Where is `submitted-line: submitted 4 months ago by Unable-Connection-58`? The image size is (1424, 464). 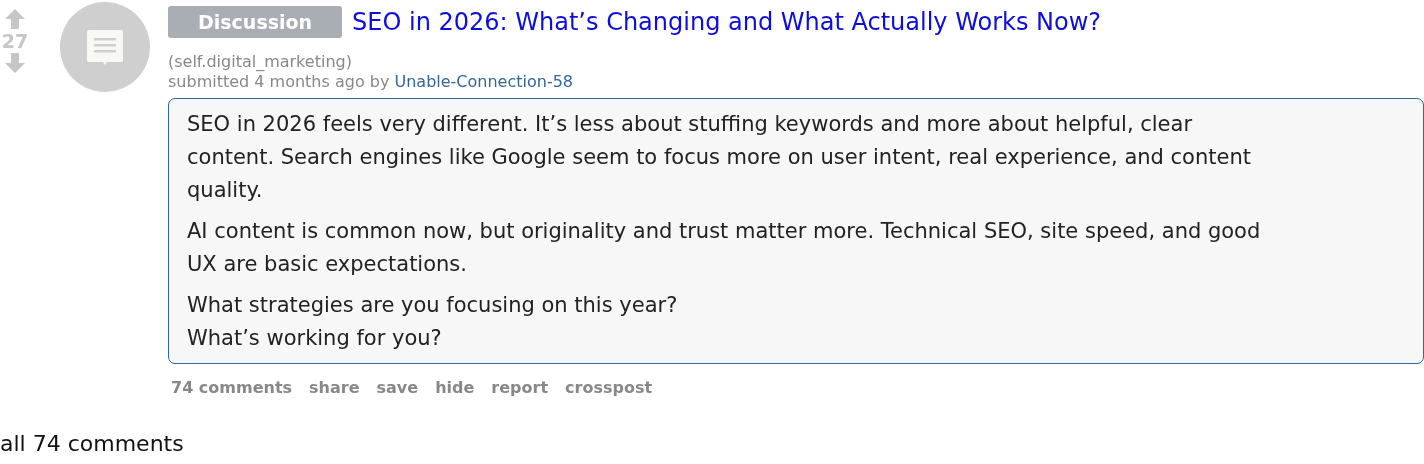
submitted-line: submitted 4 months ago by Unable-Connection-58 is located at coordinates (371, 82).